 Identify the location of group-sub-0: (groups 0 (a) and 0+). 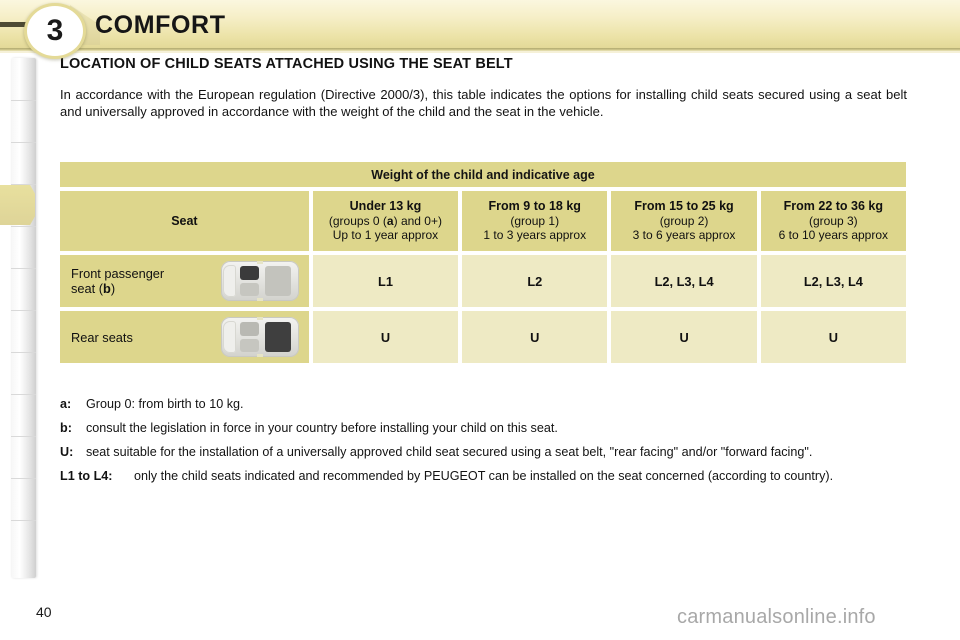
(385, 221).